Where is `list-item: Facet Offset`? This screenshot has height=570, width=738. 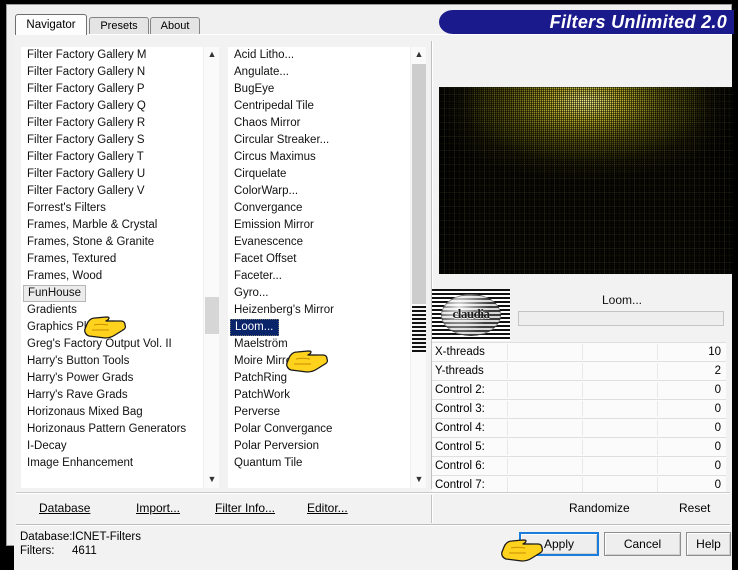 list-item: Facet Offset is located at coordinates (318, 259).